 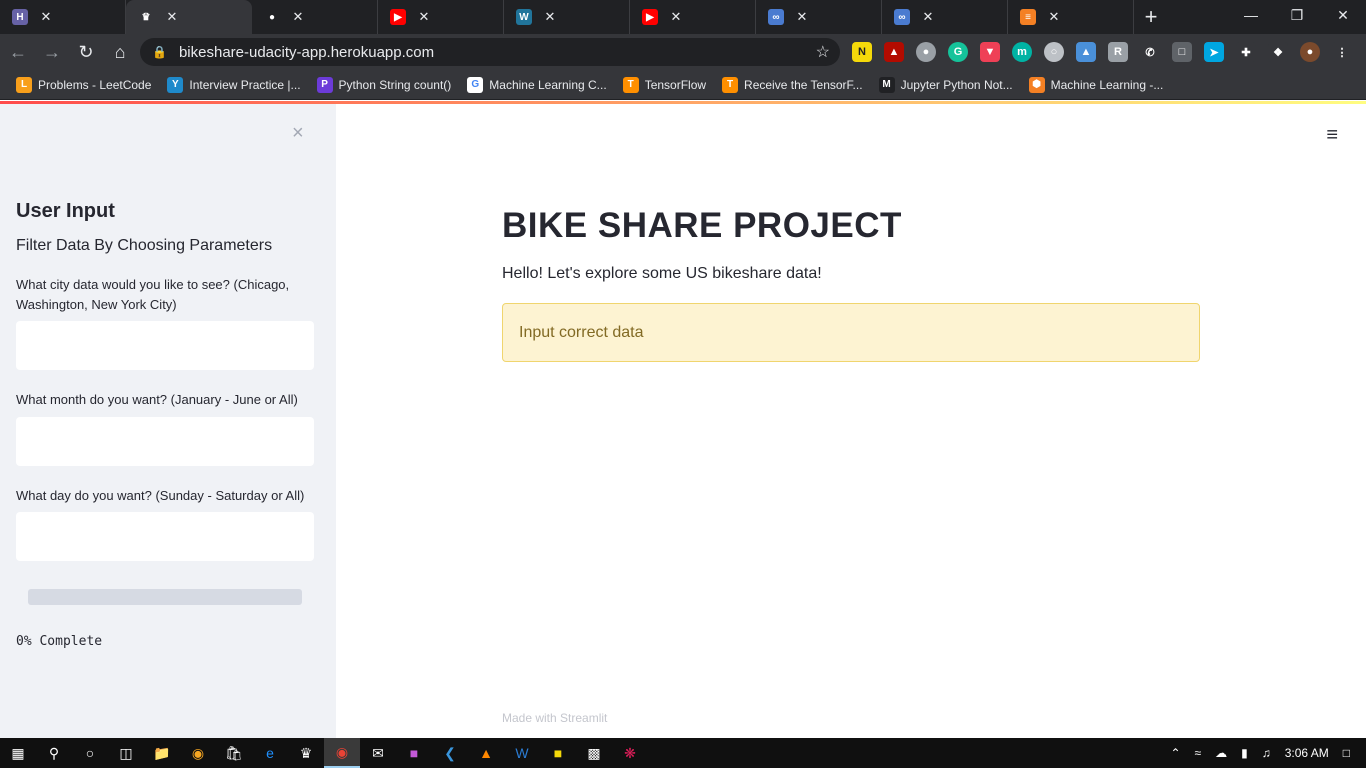 I want to click on volume-icon: ♫, so click(x=1266, y=753).